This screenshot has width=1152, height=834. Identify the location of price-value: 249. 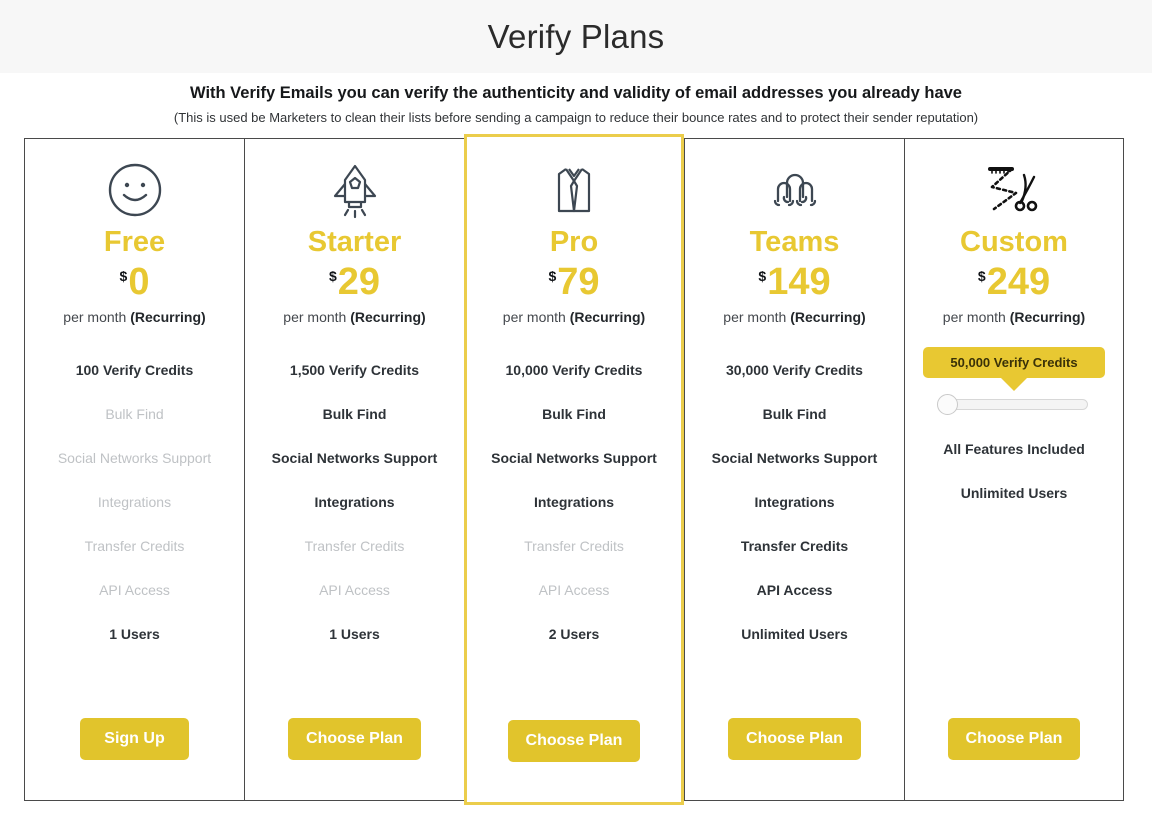
(1018, 281).